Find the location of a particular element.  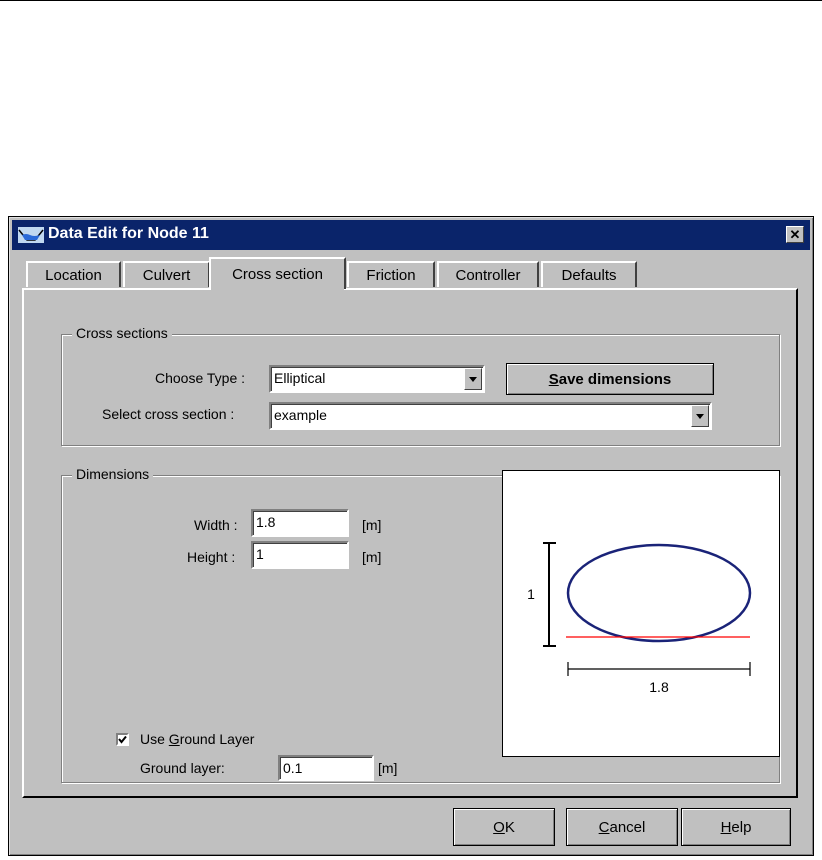

label-part: round Layer is located at coordinates (217, 739).